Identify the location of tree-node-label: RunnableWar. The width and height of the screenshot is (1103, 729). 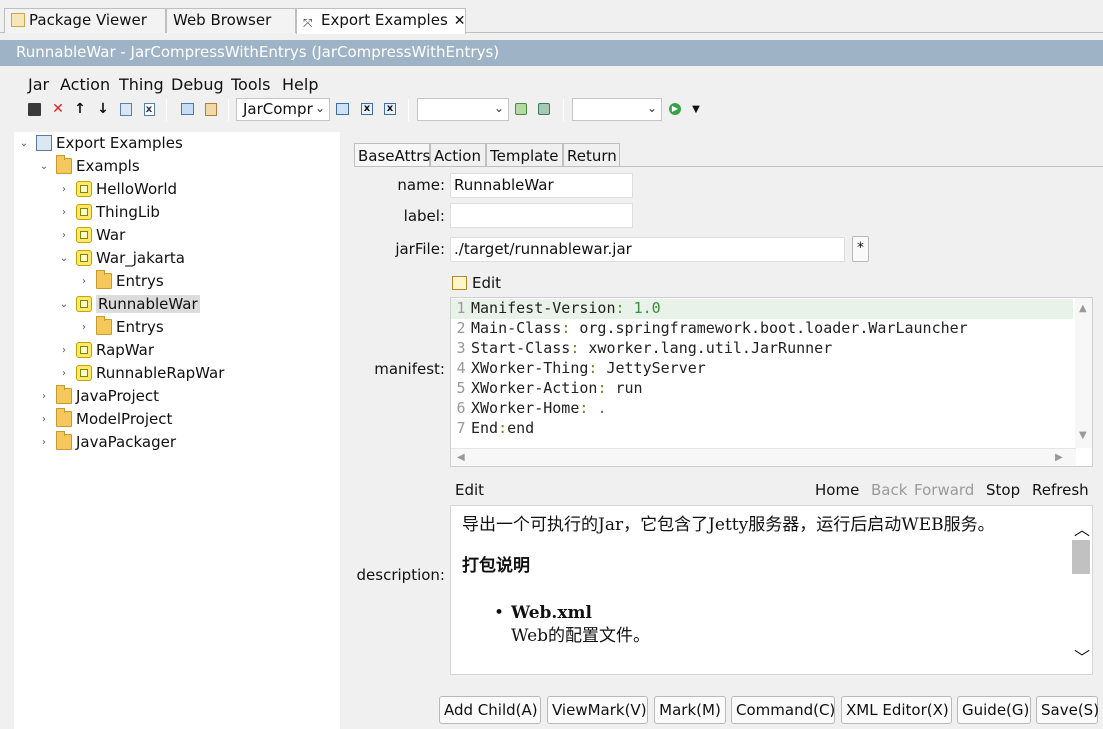
(148, 304).